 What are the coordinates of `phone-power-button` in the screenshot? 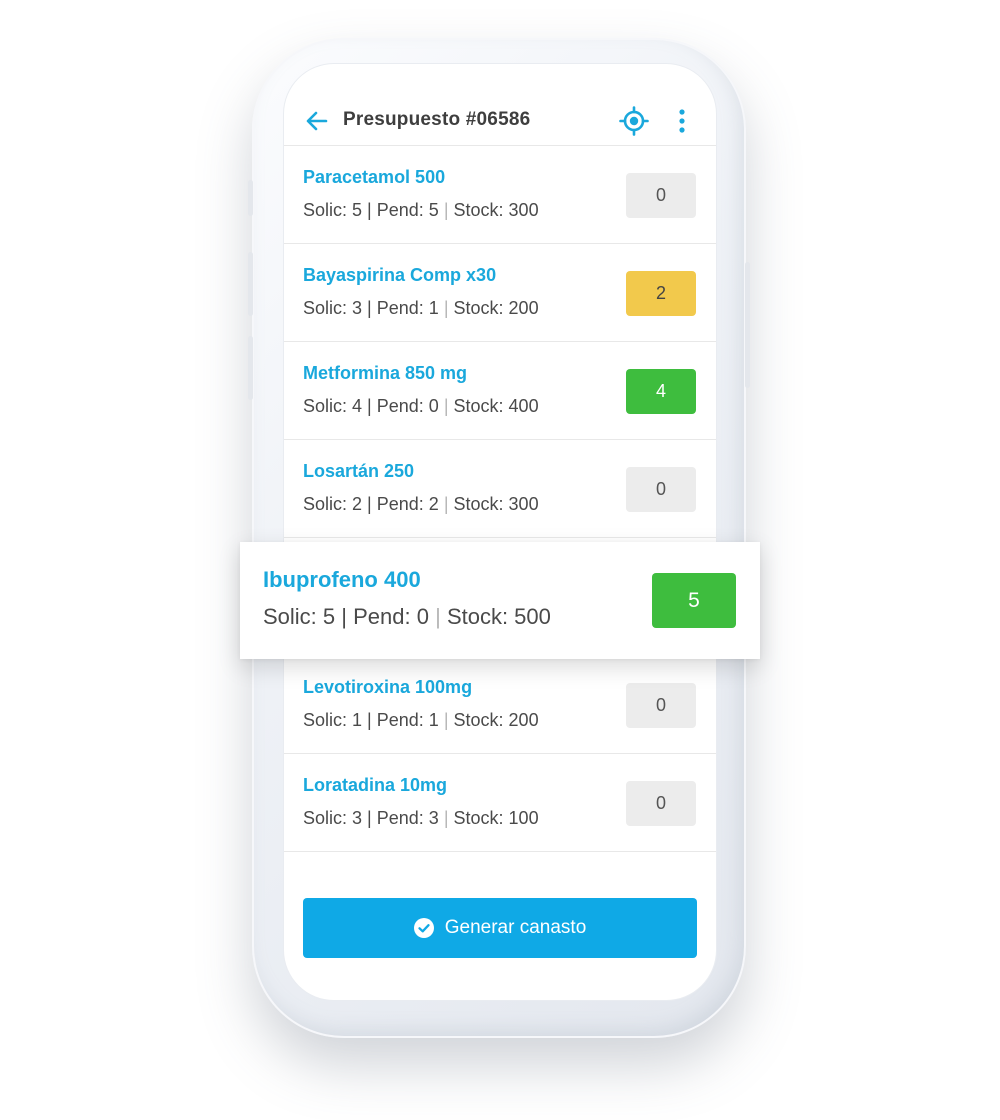 It's located at (747, 325).